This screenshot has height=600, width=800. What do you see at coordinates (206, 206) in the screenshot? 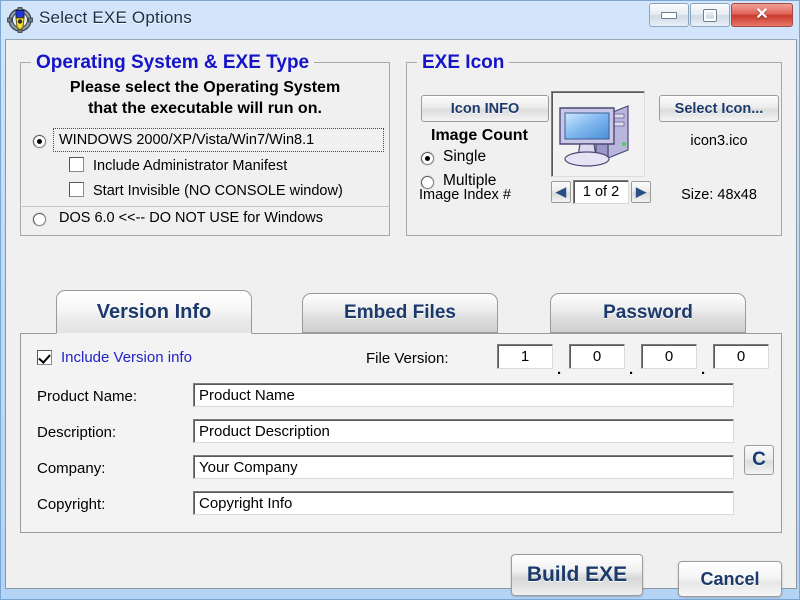
I see `os-group-divider` at bounding box center [206, 206].